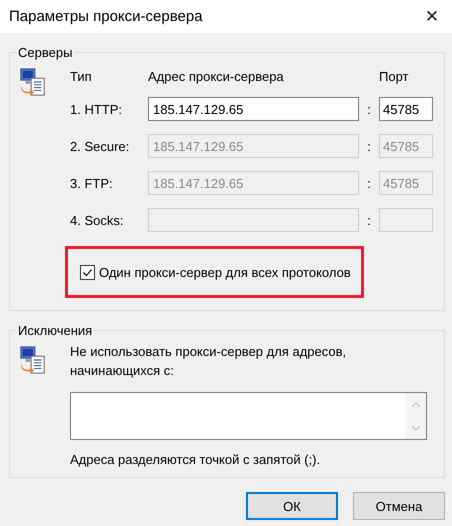 The height and width of the screenshot is (526, 452). Describe the element at coordinates (292, 506) in the screenshot. I see `ok-button: ОК` at that location.